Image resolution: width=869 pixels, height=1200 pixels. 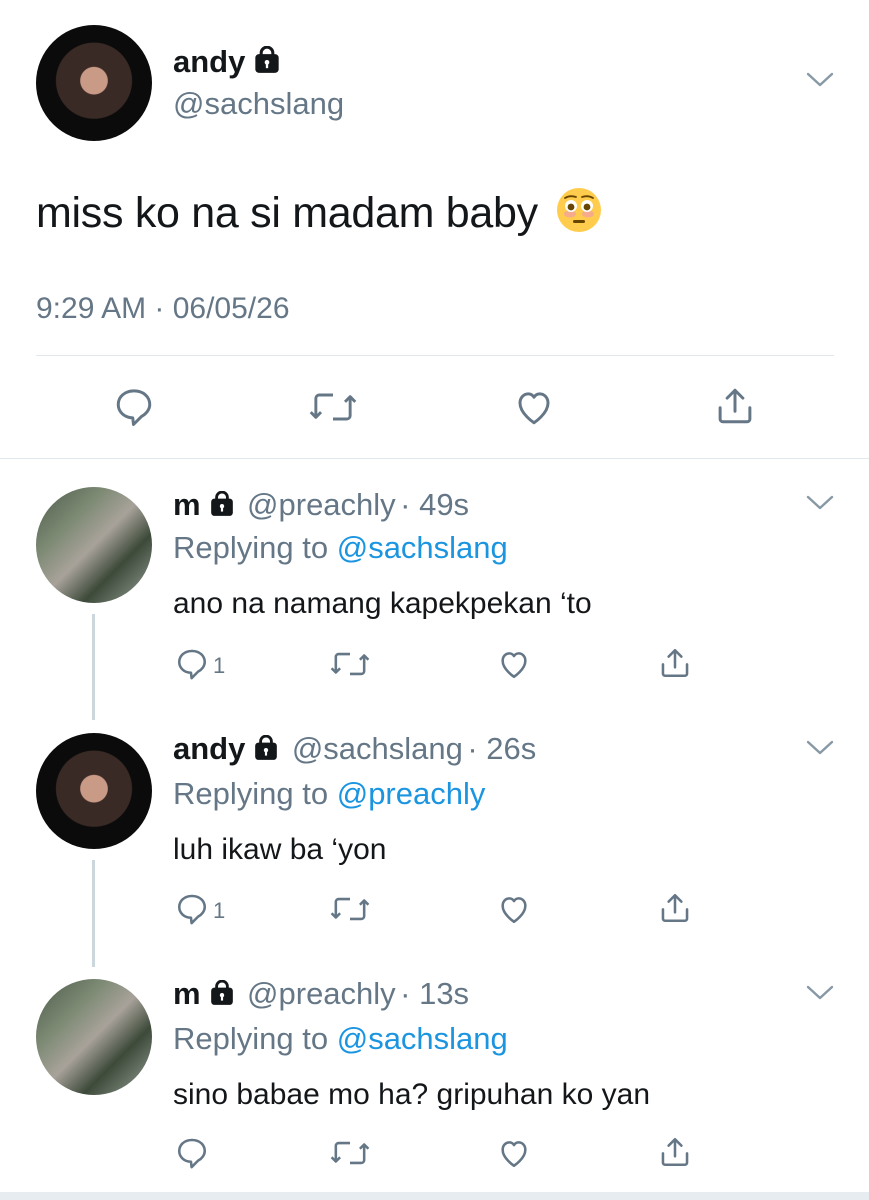 I want to click on replying-to: Replying to @preachly, so click(x=329, y=794).